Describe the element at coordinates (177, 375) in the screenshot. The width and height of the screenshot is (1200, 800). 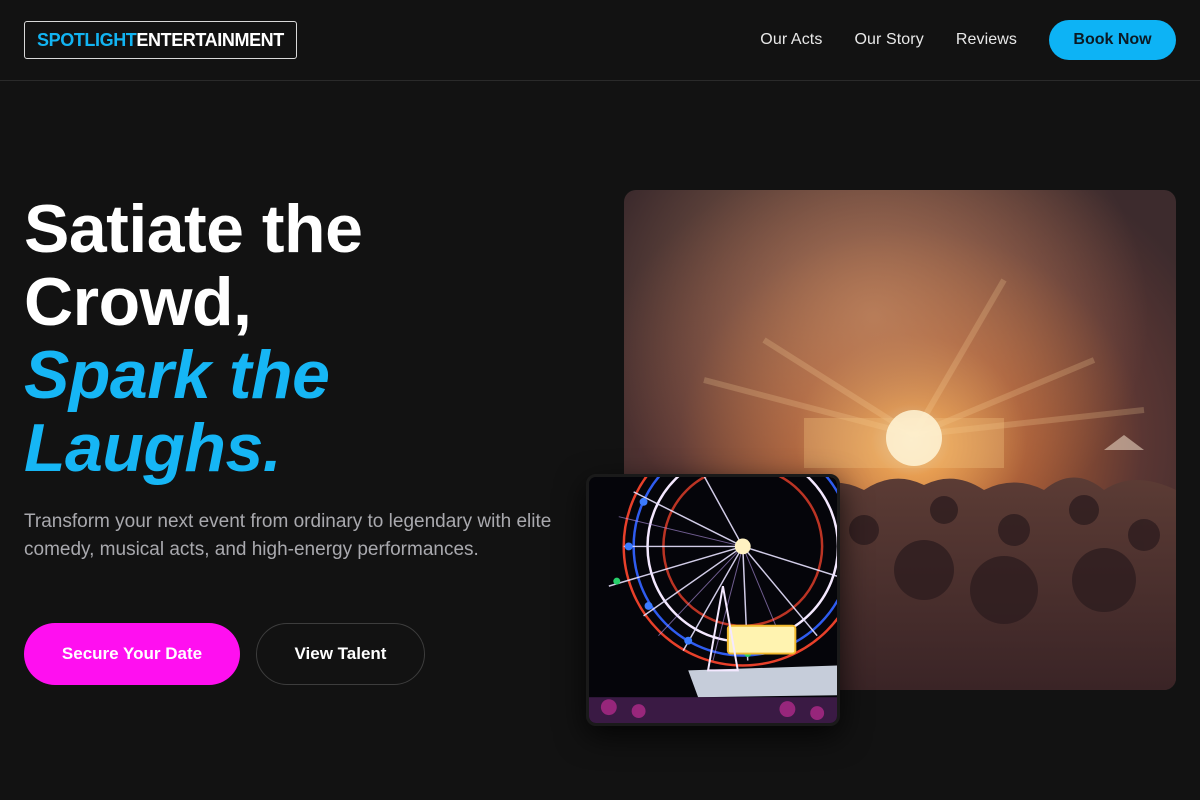
I see `hero-accent-line-1: Spark the` at that location.